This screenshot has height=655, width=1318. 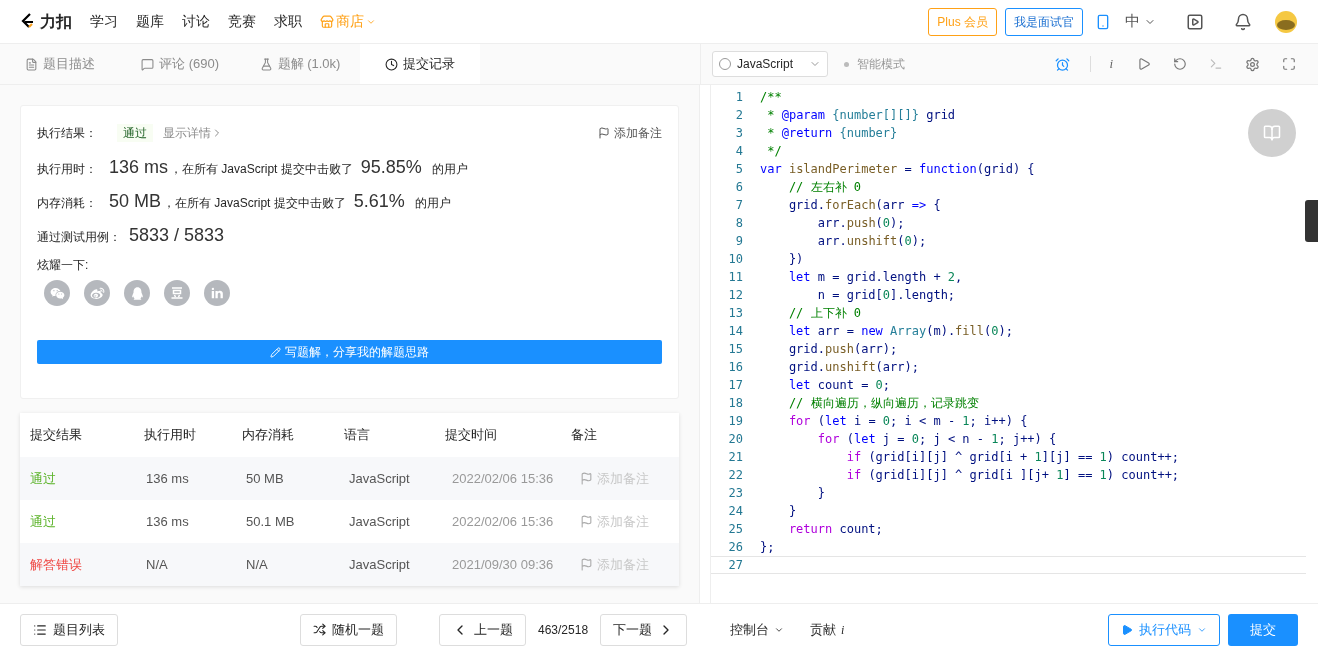 I want to click on console-toggle: 控制台, so click(x=757, y=629).